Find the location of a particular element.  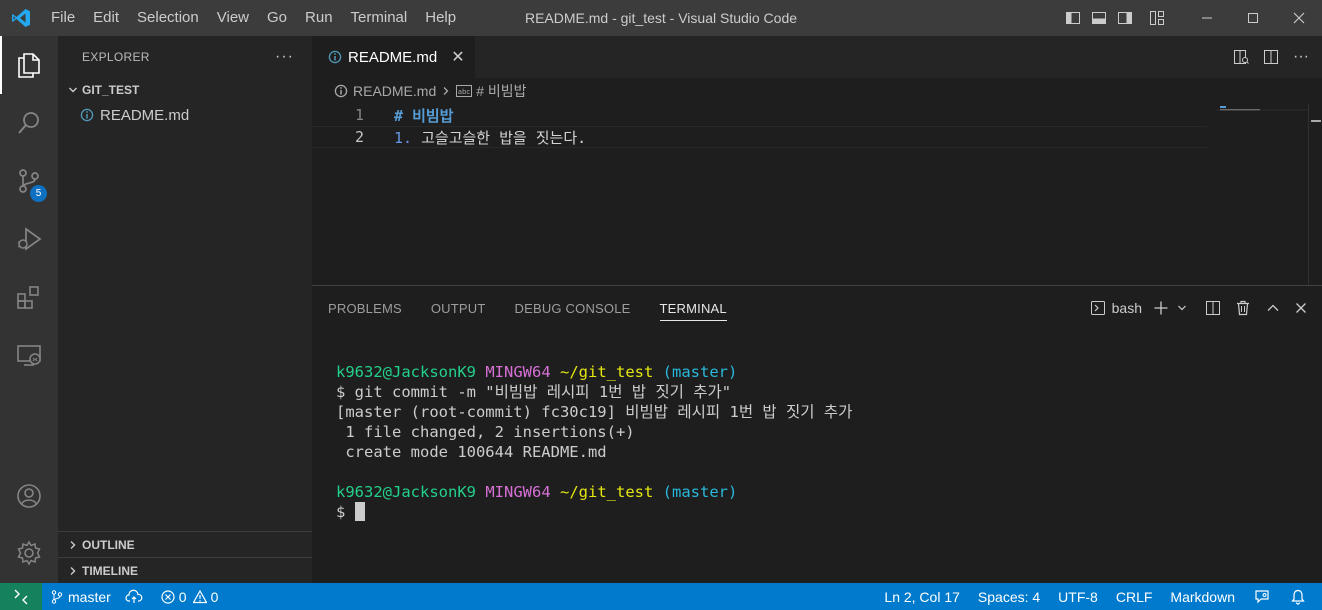

branch-indicator: master is located at coordinates (80, 596).